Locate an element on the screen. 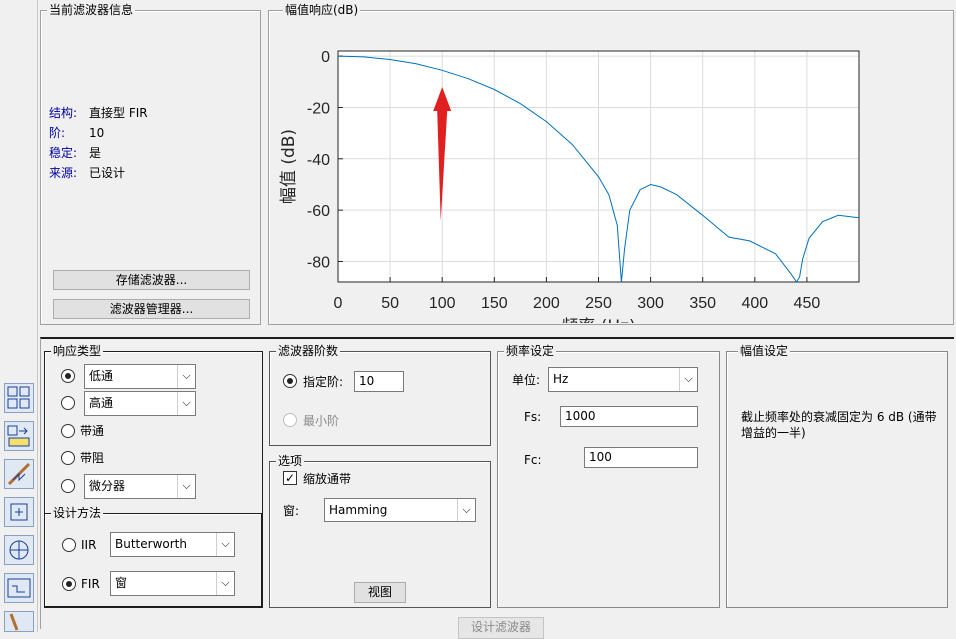 Image resolution: width=956 pixels, height=639 pixels. stable-value: 是 is located at coordinates (95, 153).